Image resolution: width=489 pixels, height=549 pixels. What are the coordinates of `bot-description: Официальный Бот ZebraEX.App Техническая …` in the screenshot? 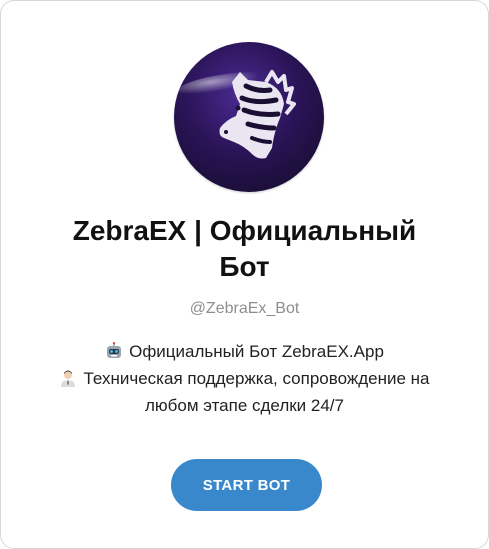 It's located at (244, 378).